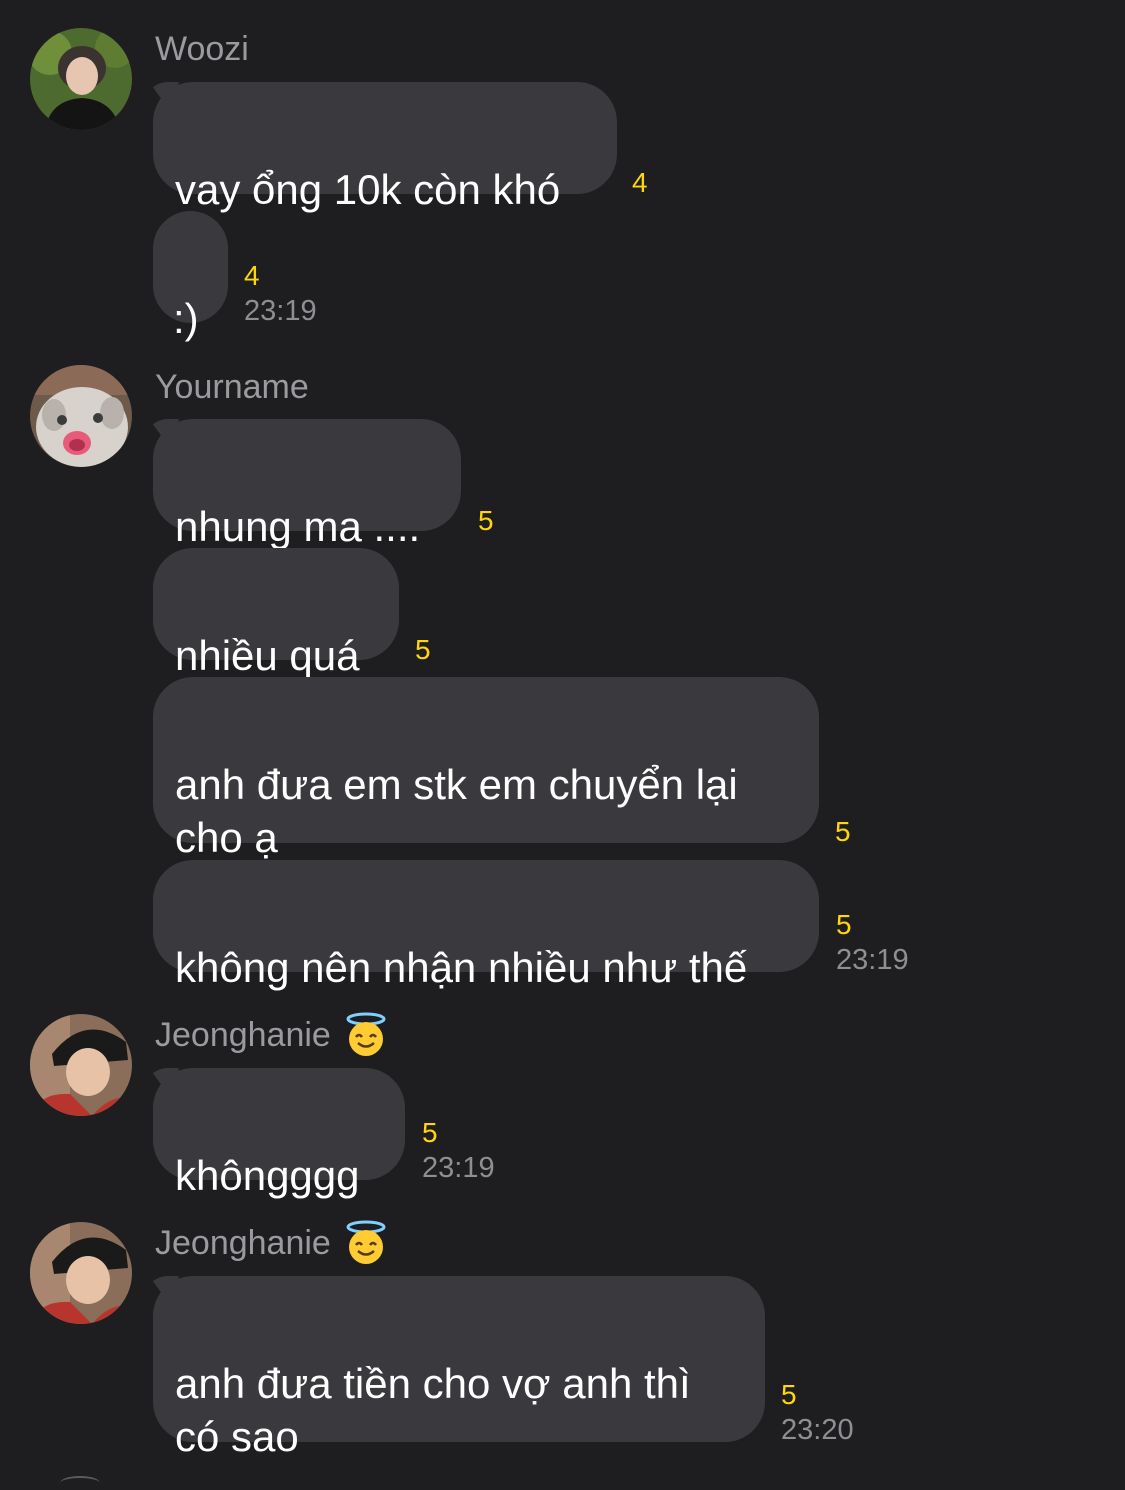  Describe the element at coordinates (190, 276) in the screenshot. I see `message-bubble: :)` at that location.